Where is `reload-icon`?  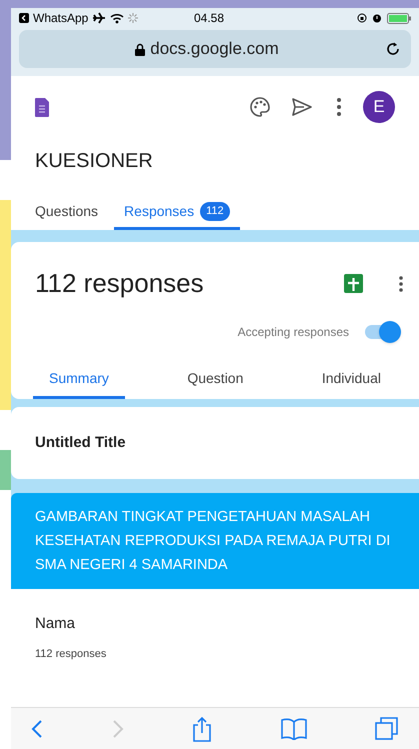
reload-icon is located at coordinates (393, 49).